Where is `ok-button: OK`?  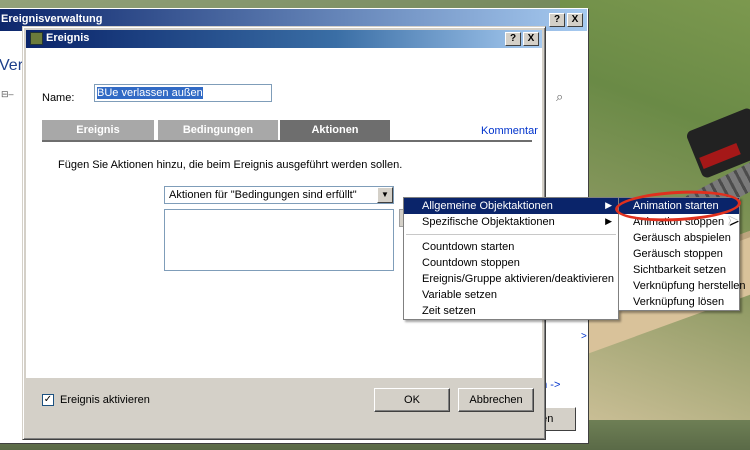
ok-button: OK is located at coordinates (412, 400).